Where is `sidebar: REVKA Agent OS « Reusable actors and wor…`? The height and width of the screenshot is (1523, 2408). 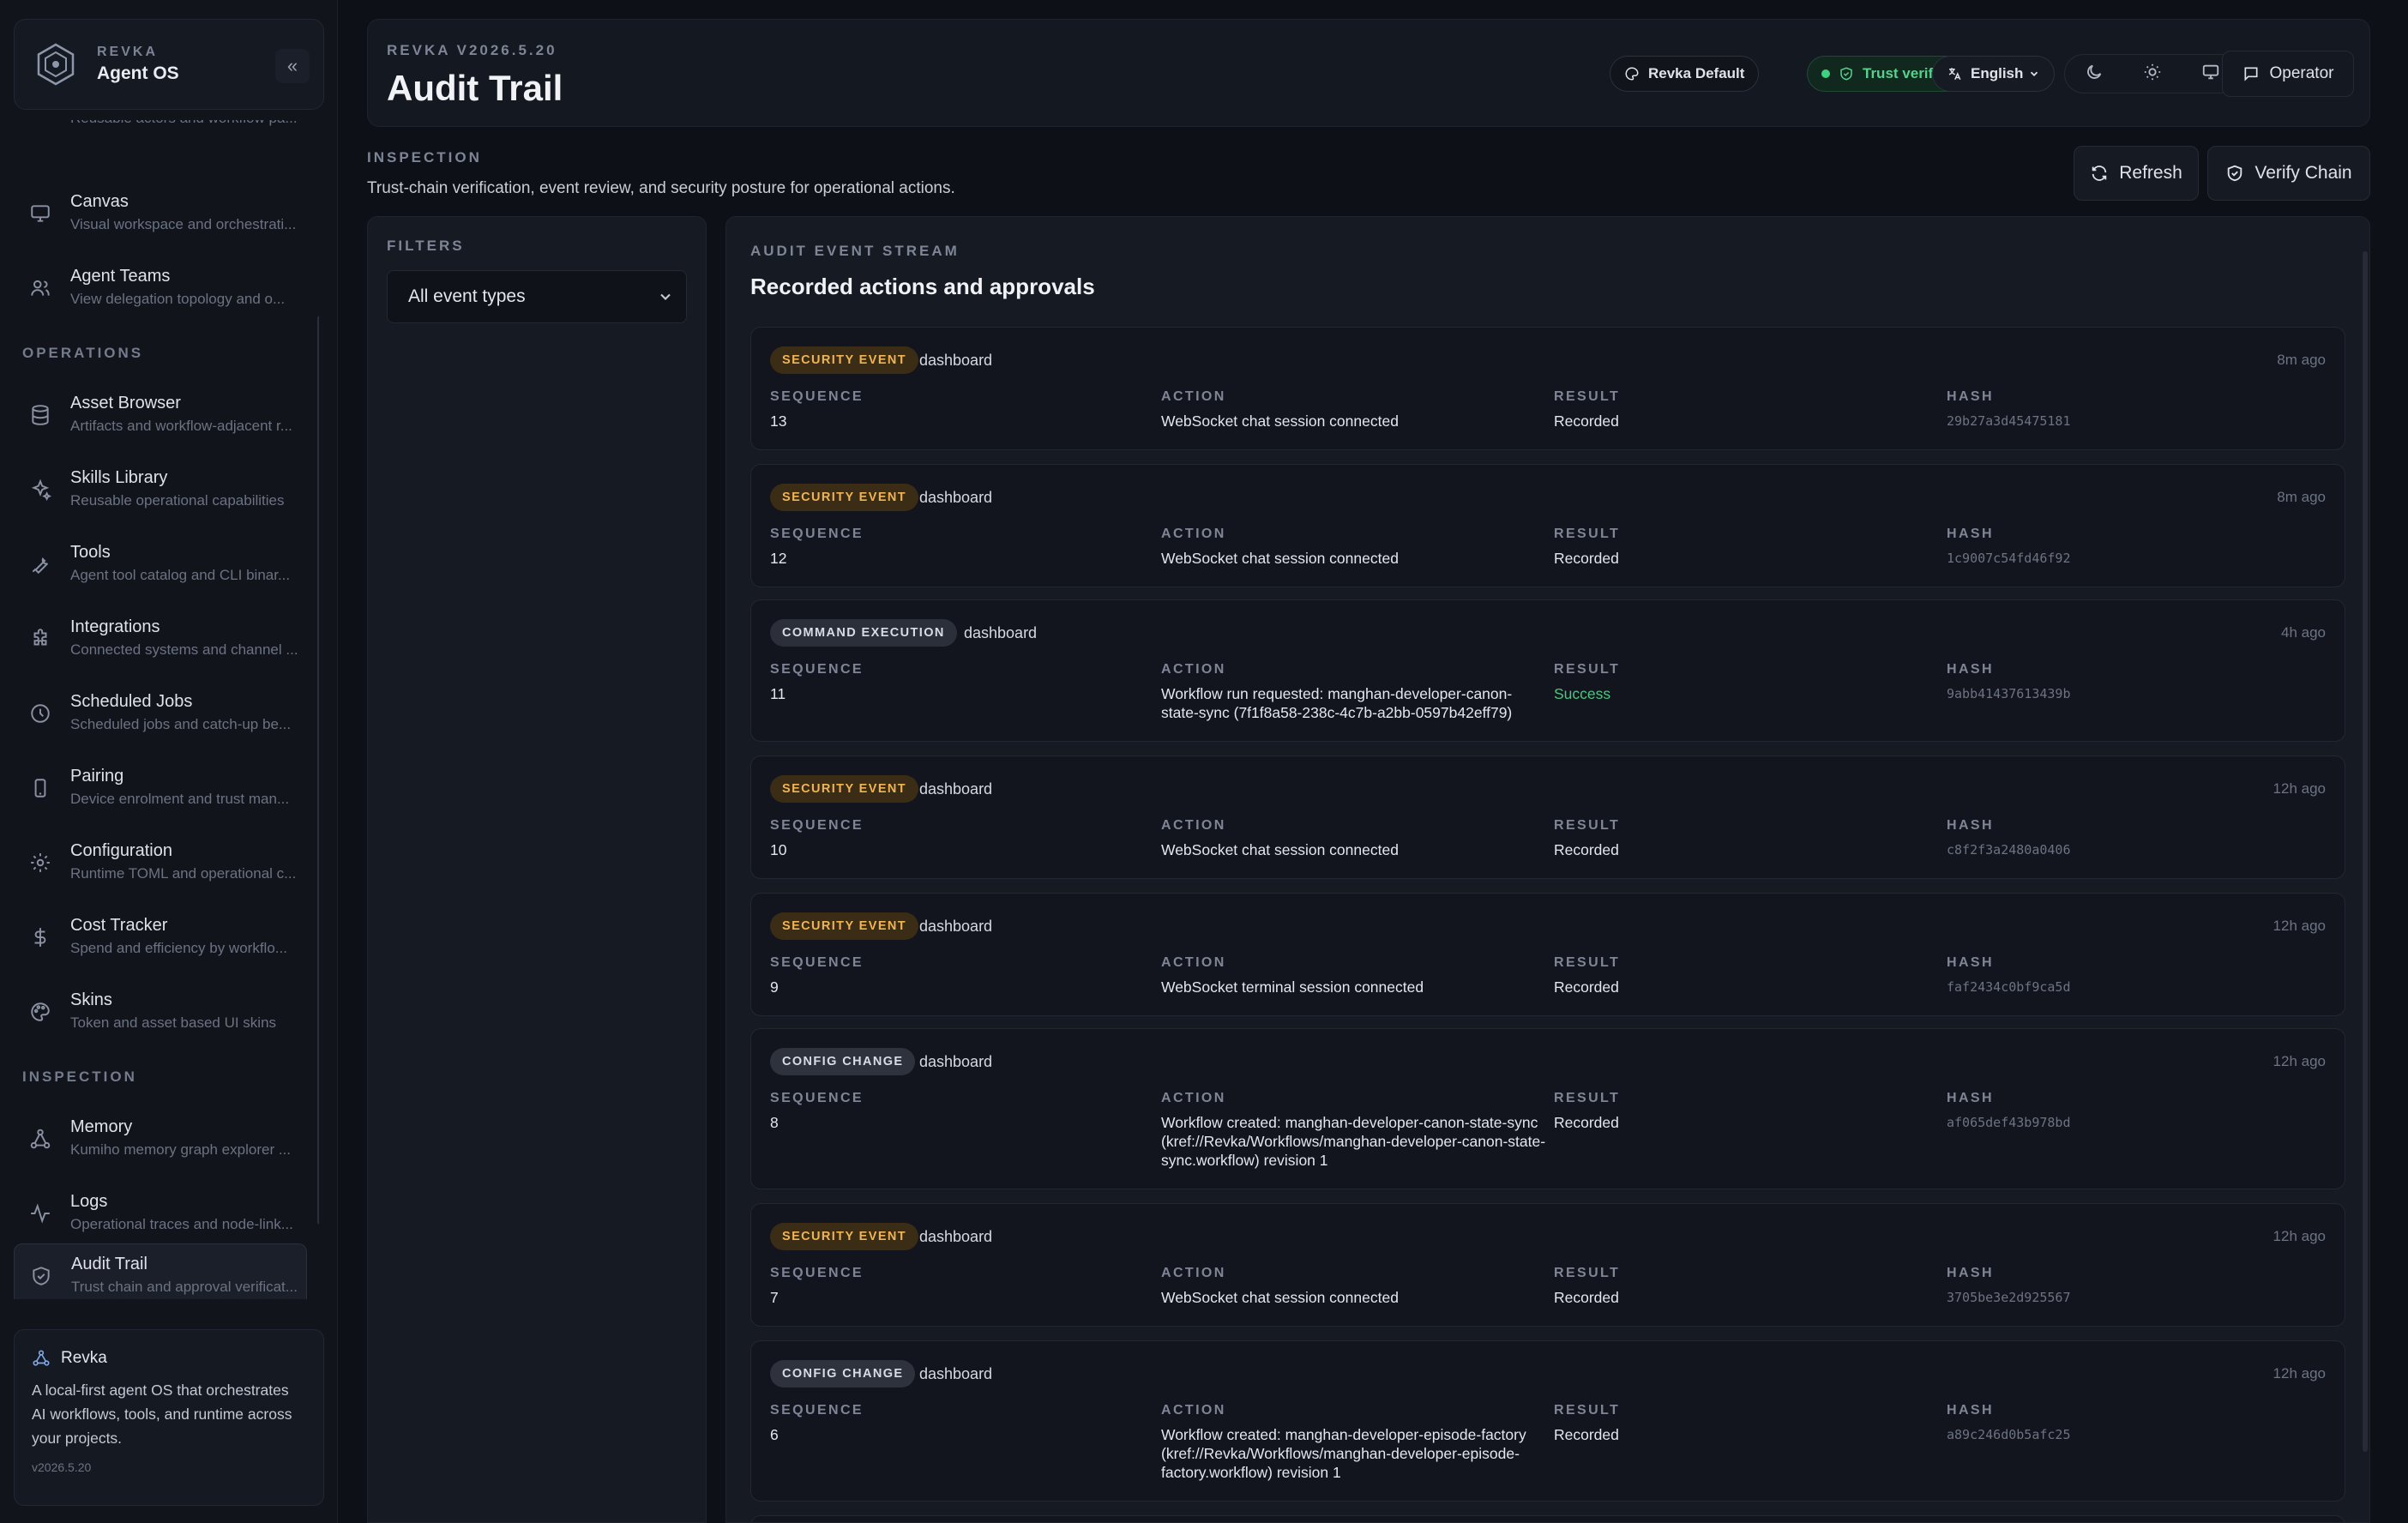 sidebar: REVKA Agent OS « Reusable actors and wor… is located at coordinates (169, 761).